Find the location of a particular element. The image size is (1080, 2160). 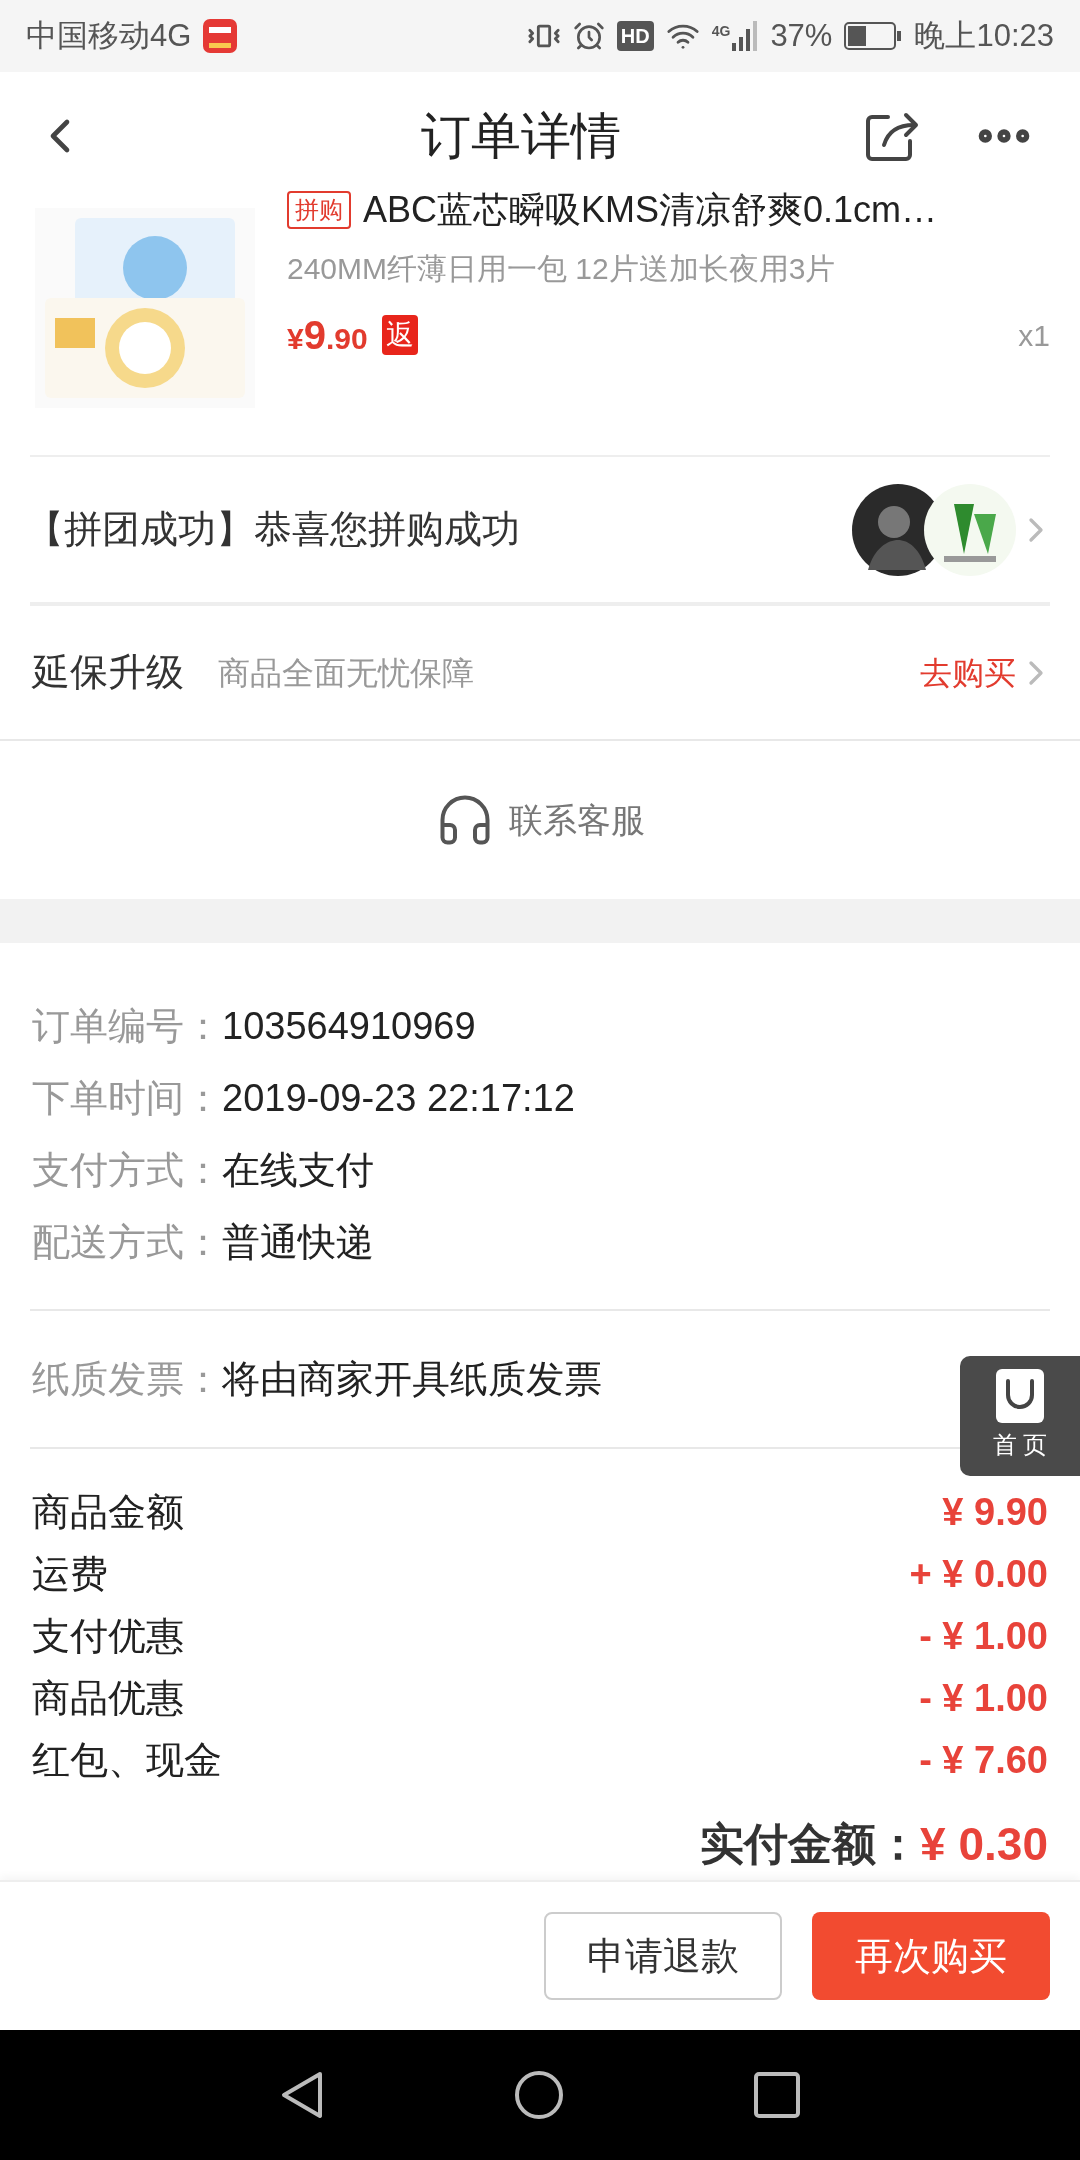

info-value: 在线支付 is located at coordinates (298, 1170).